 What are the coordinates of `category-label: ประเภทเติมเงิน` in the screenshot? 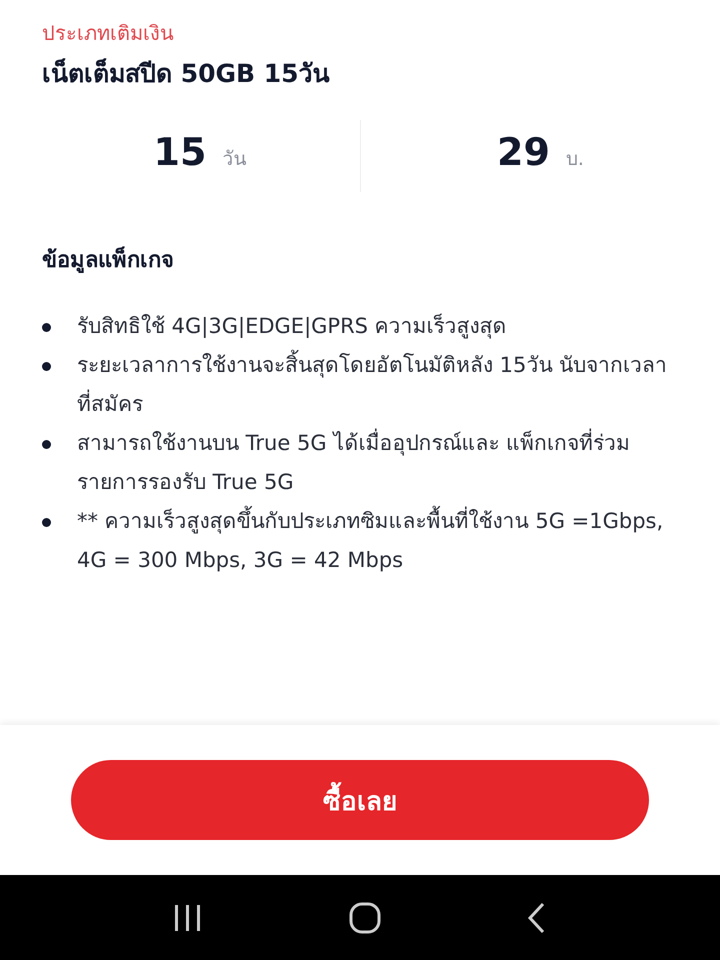 It's located at (108, 33).